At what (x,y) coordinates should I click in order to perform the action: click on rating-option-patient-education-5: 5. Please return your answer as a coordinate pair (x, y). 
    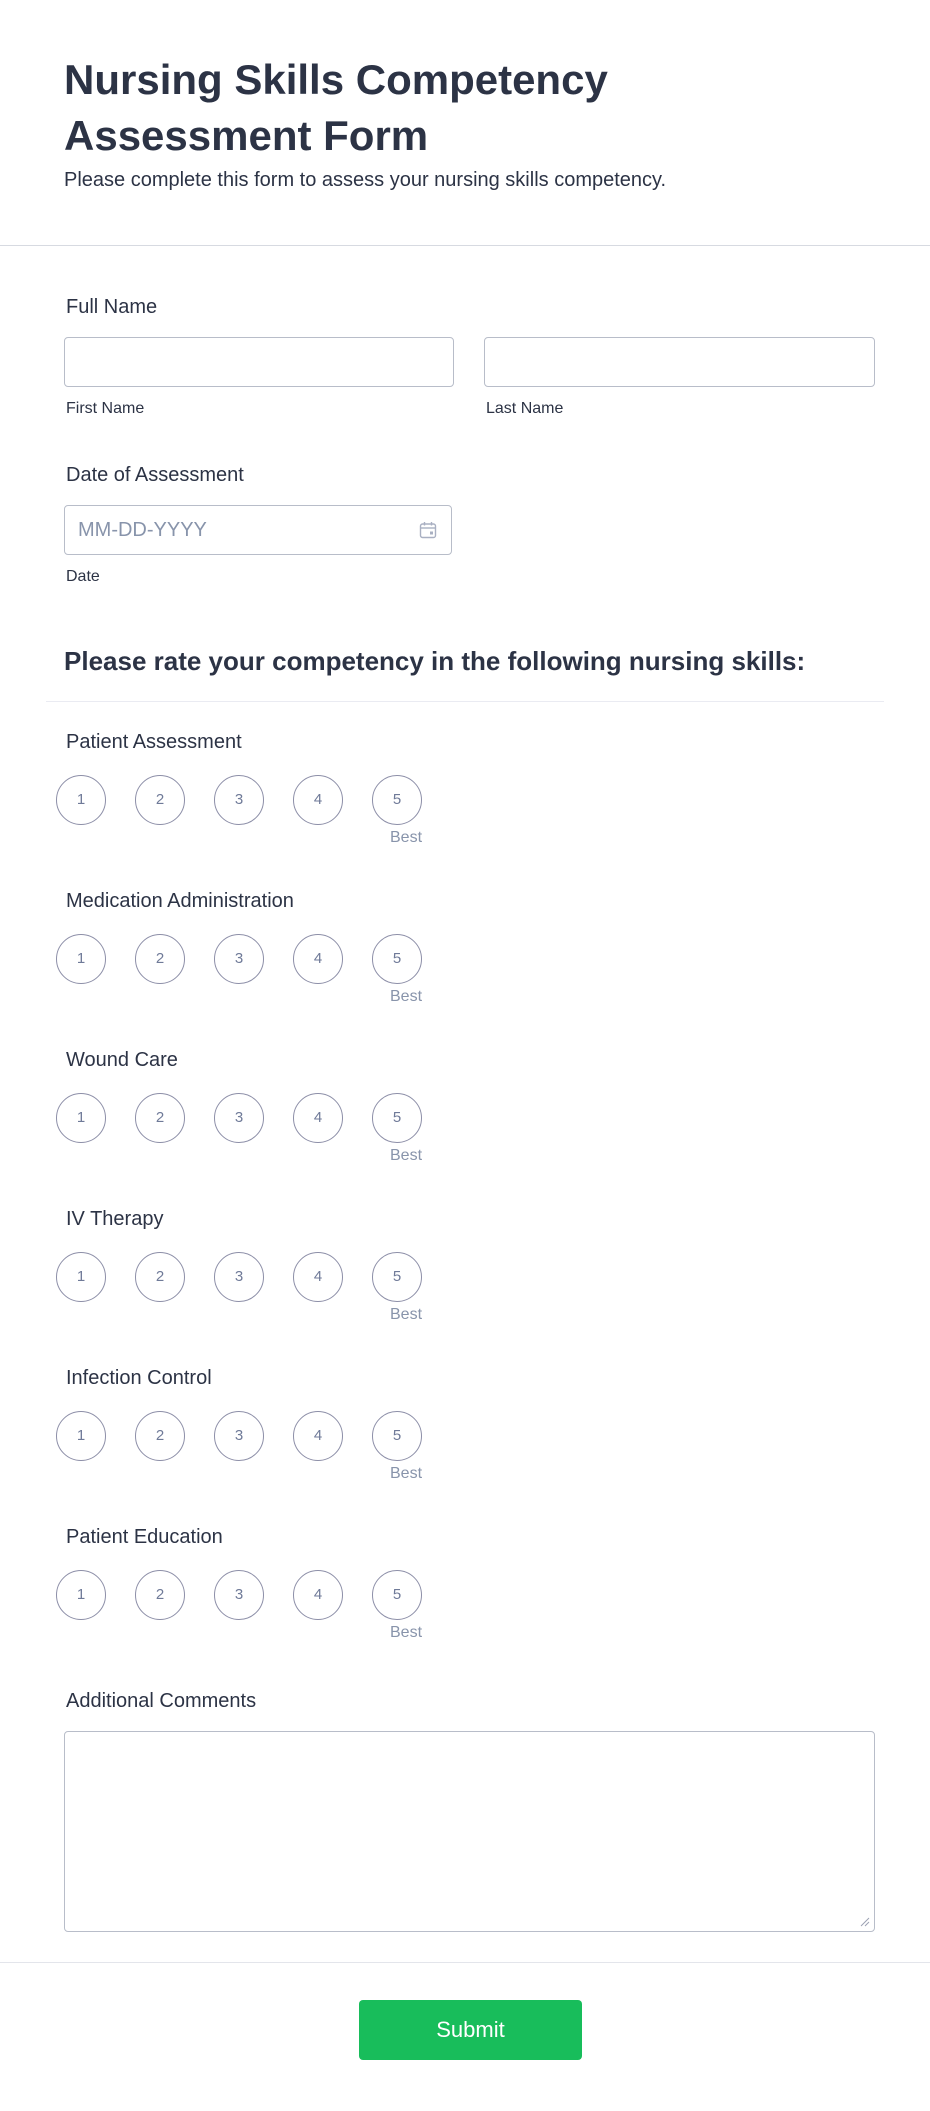
    Looking at the image, I should click on (397, 1595).